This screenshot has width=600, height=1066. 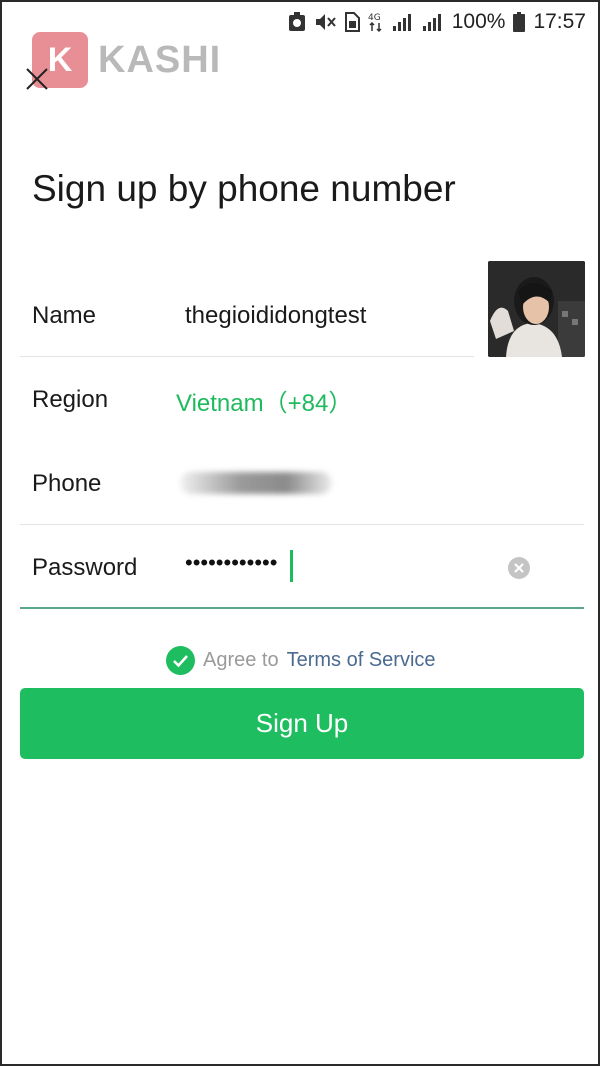 I want to click on name-label: Name, so click(x=64, y=315).